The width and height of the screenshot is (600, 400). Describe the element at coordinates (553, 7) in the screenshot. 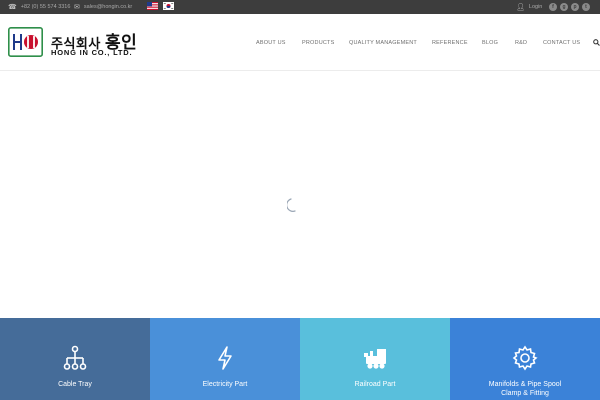

I see `facebook-icon: f` at that location.